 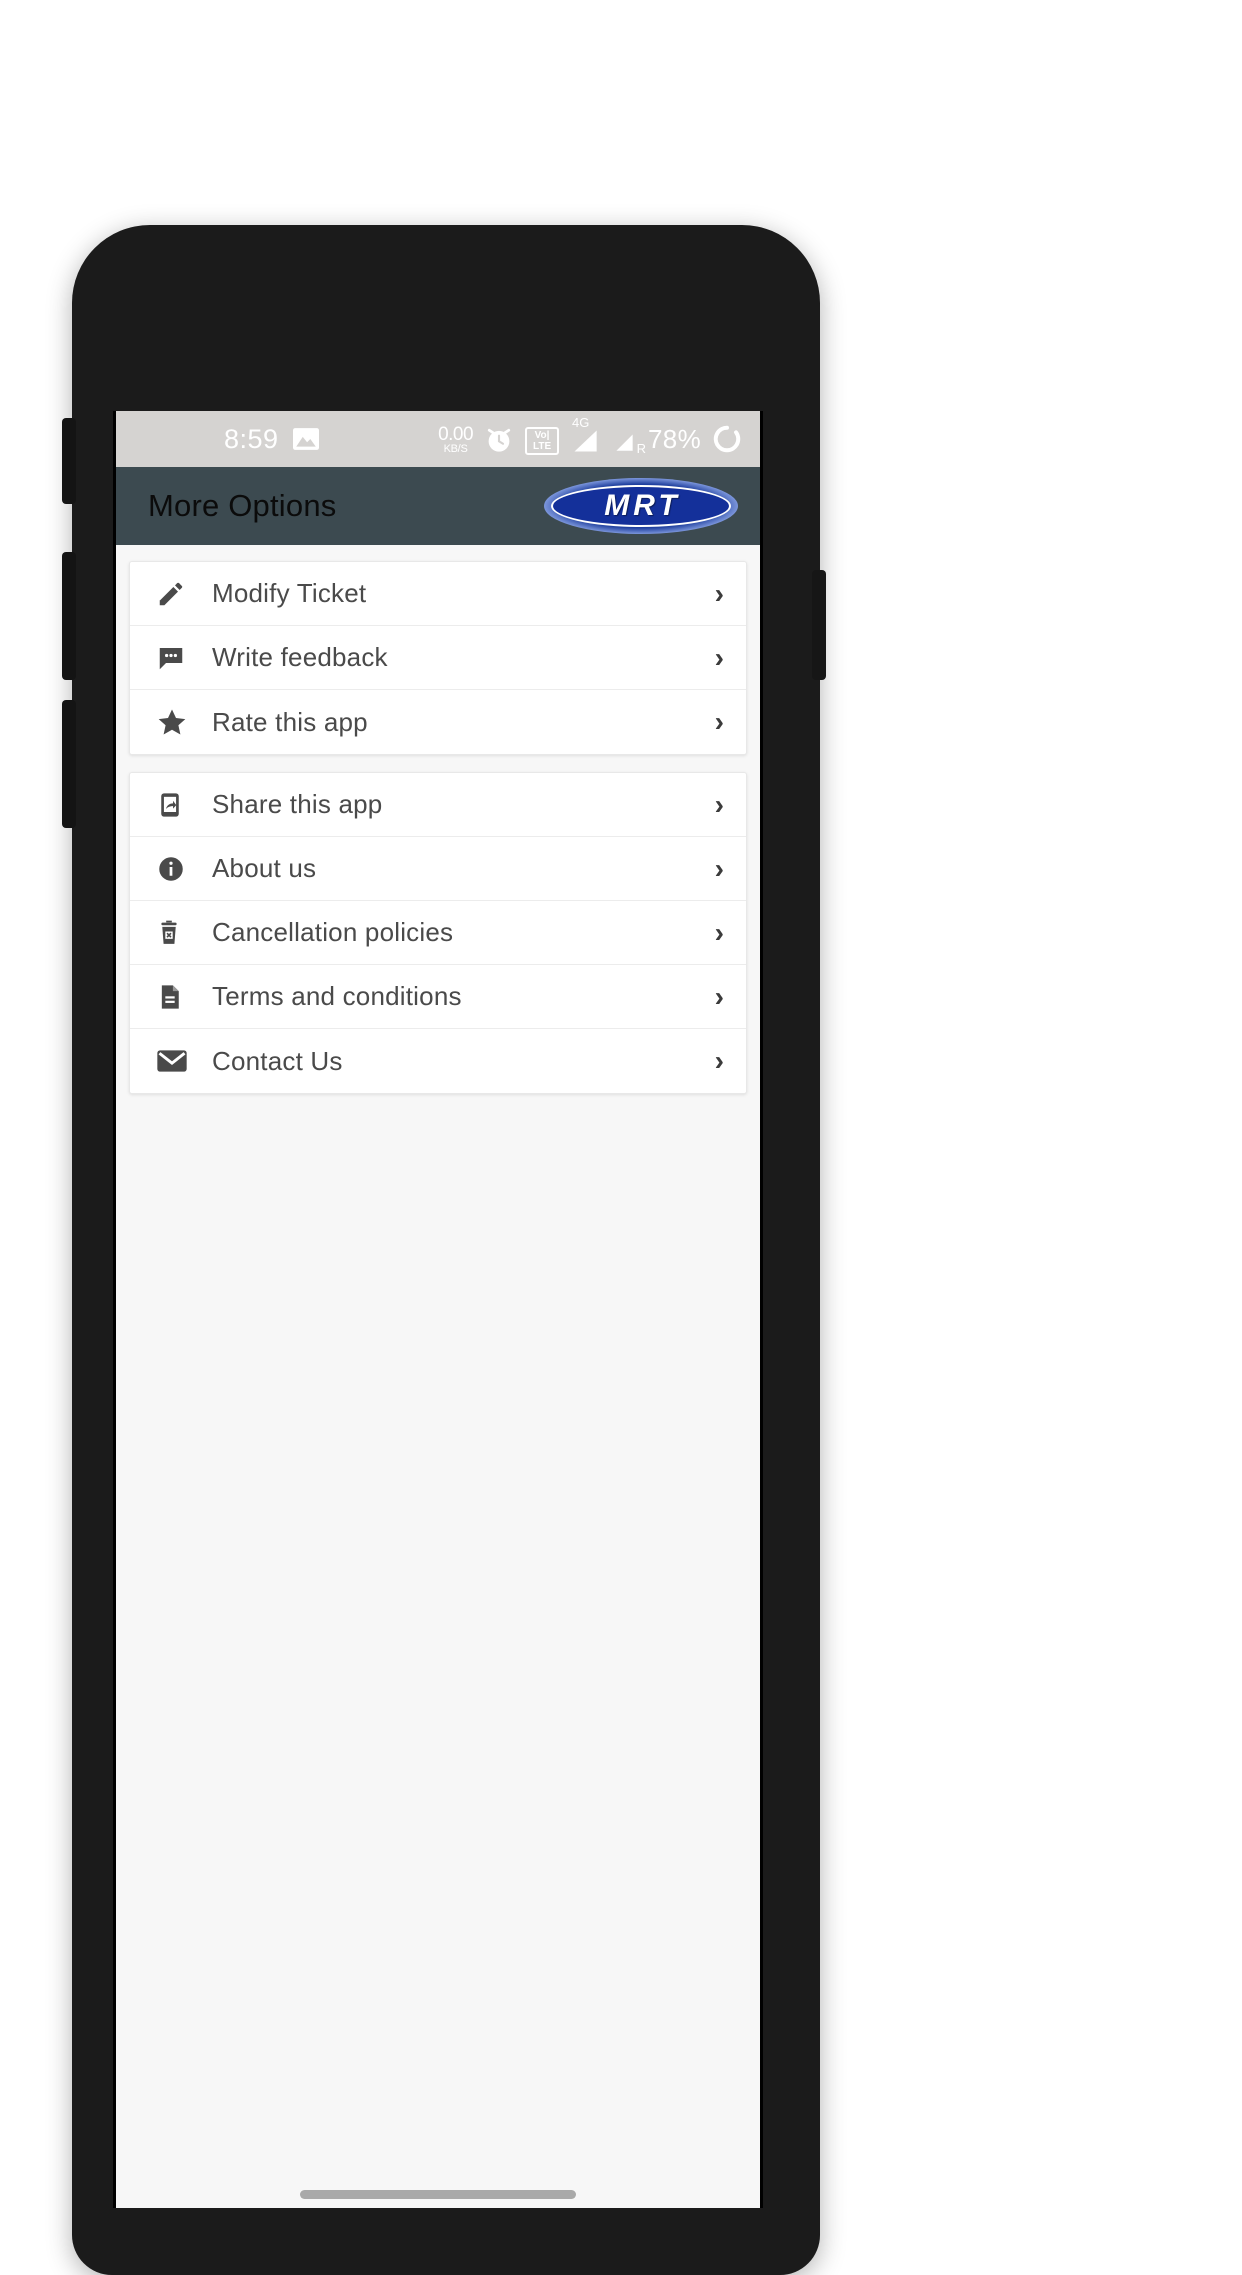 What do you see at coordinates (251, 438) in the screenshot?
I see `status-clock: 8:59` at bounding box center [251, 438].